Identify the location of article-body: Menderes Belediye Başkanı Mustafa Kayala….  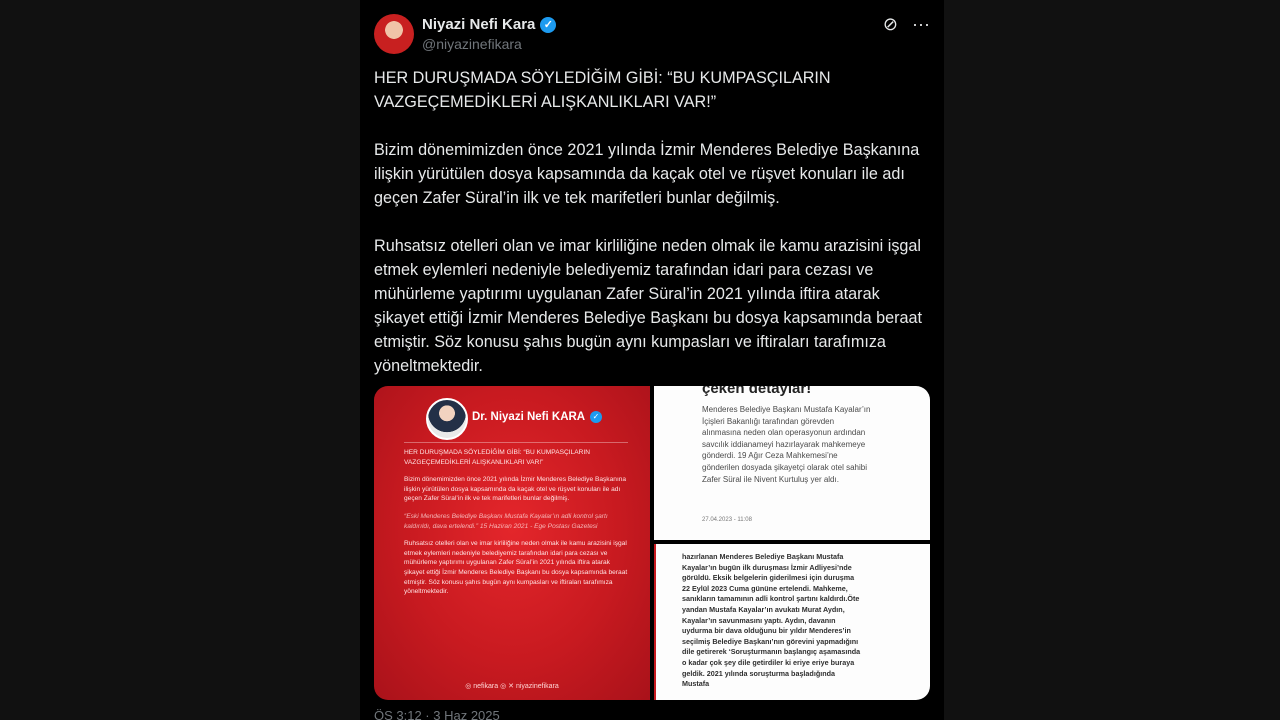
(786, 444).